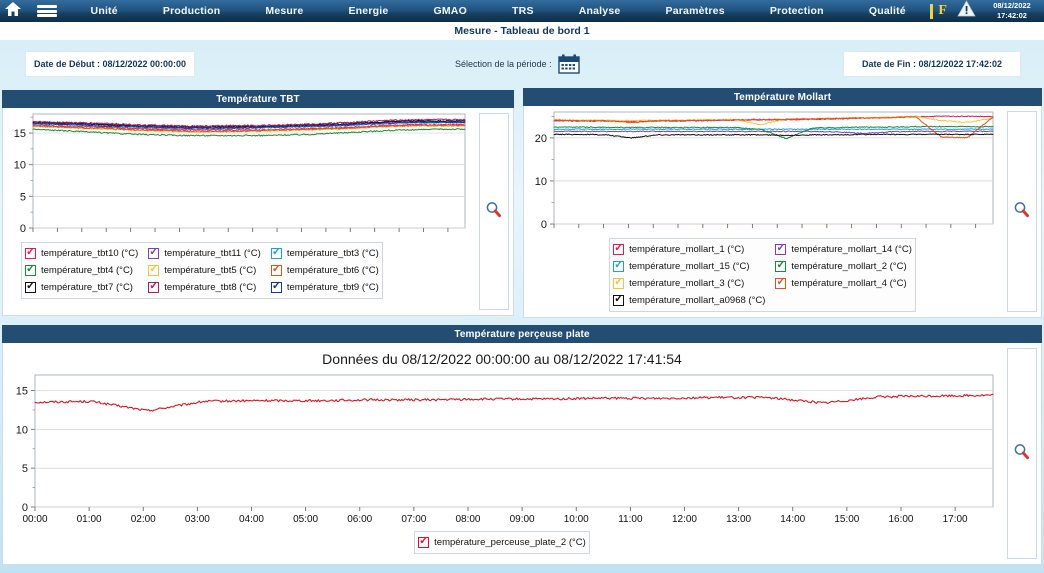 The width and height of the screenshot is (1044, 573). Describe the element at coordinates (191, 11) in the screenshot. I see `menu-item-production: Production` at that location.